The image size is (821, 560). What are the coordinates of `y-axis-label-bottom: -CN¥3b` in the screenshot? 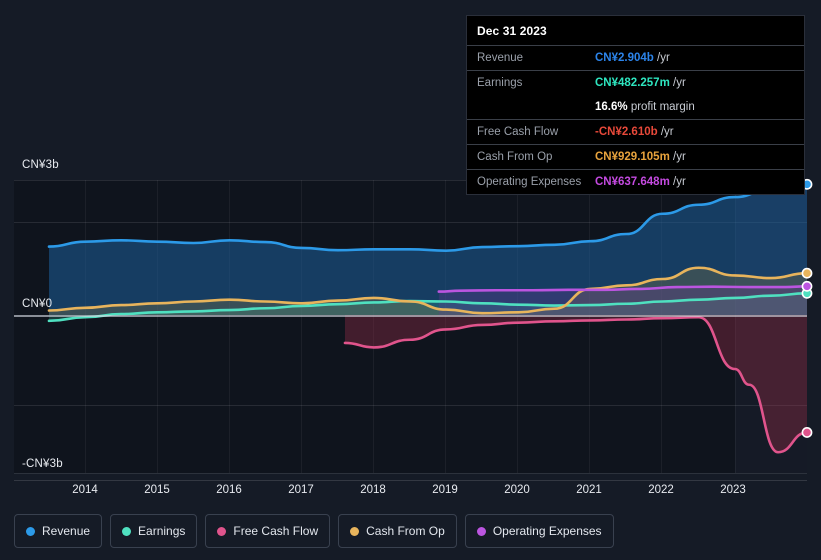 It's located at (42, 464).